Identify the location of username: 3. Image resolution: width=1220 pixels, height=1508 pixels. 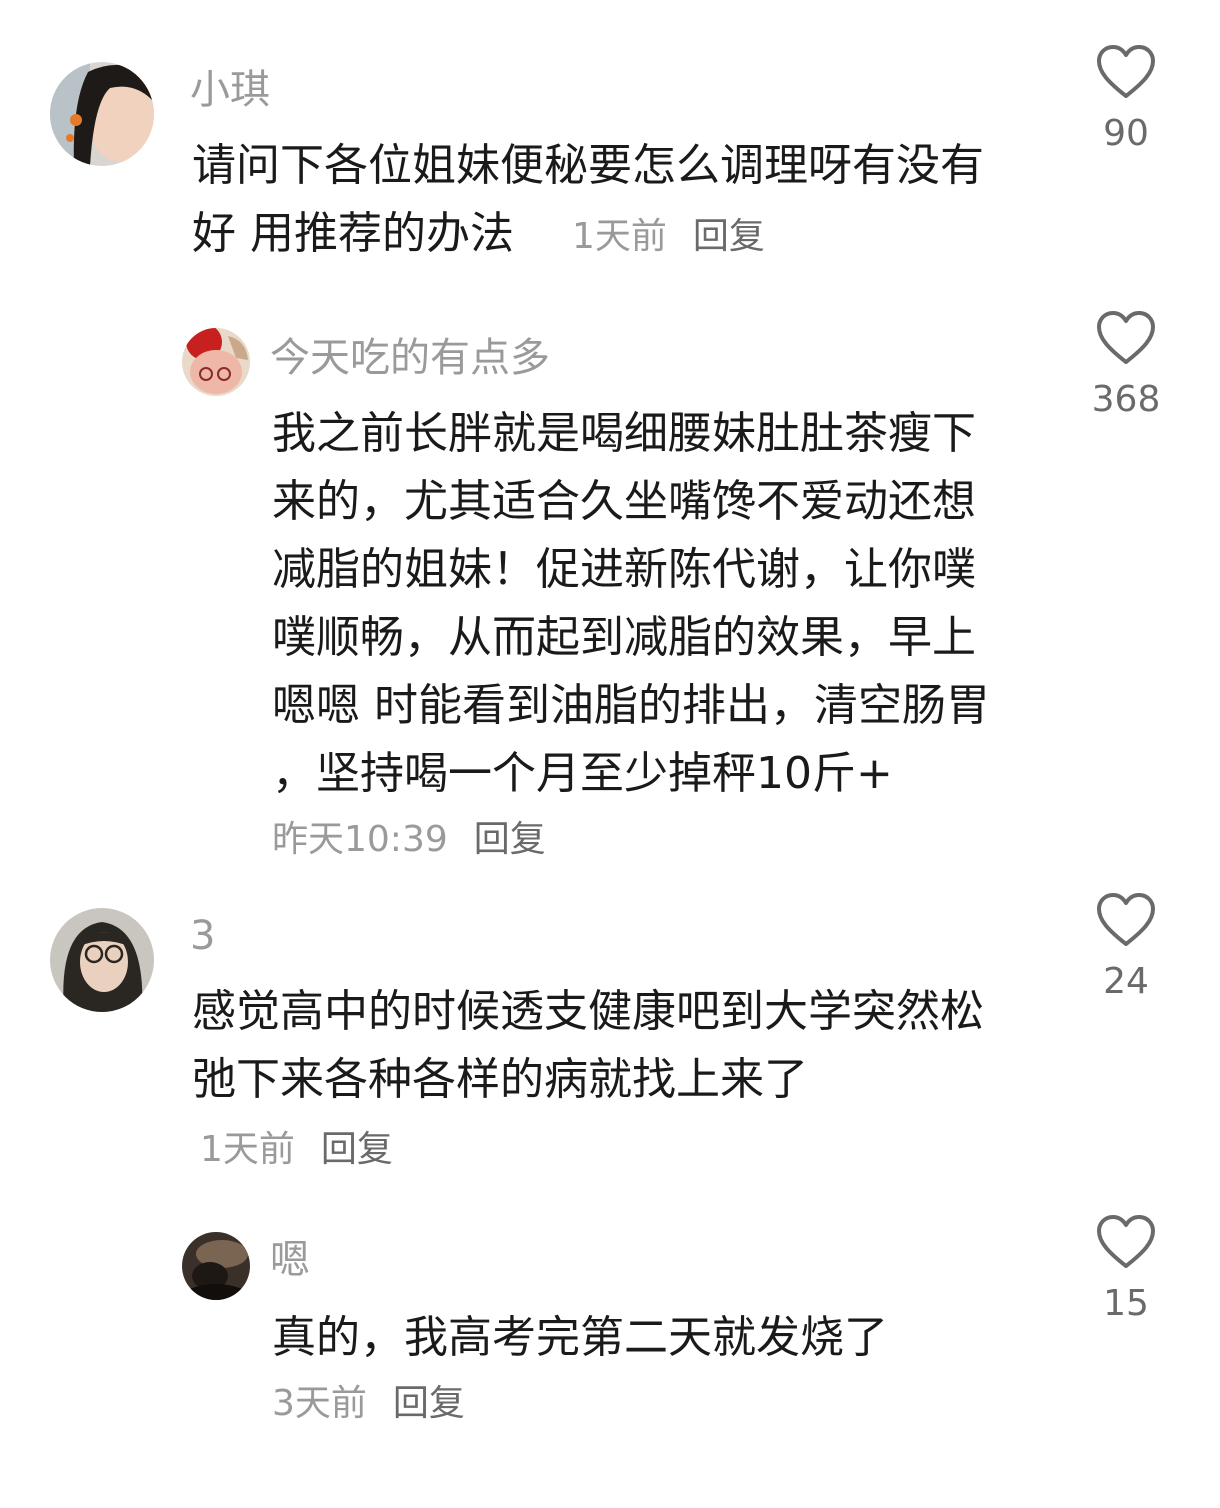
(202, 936).